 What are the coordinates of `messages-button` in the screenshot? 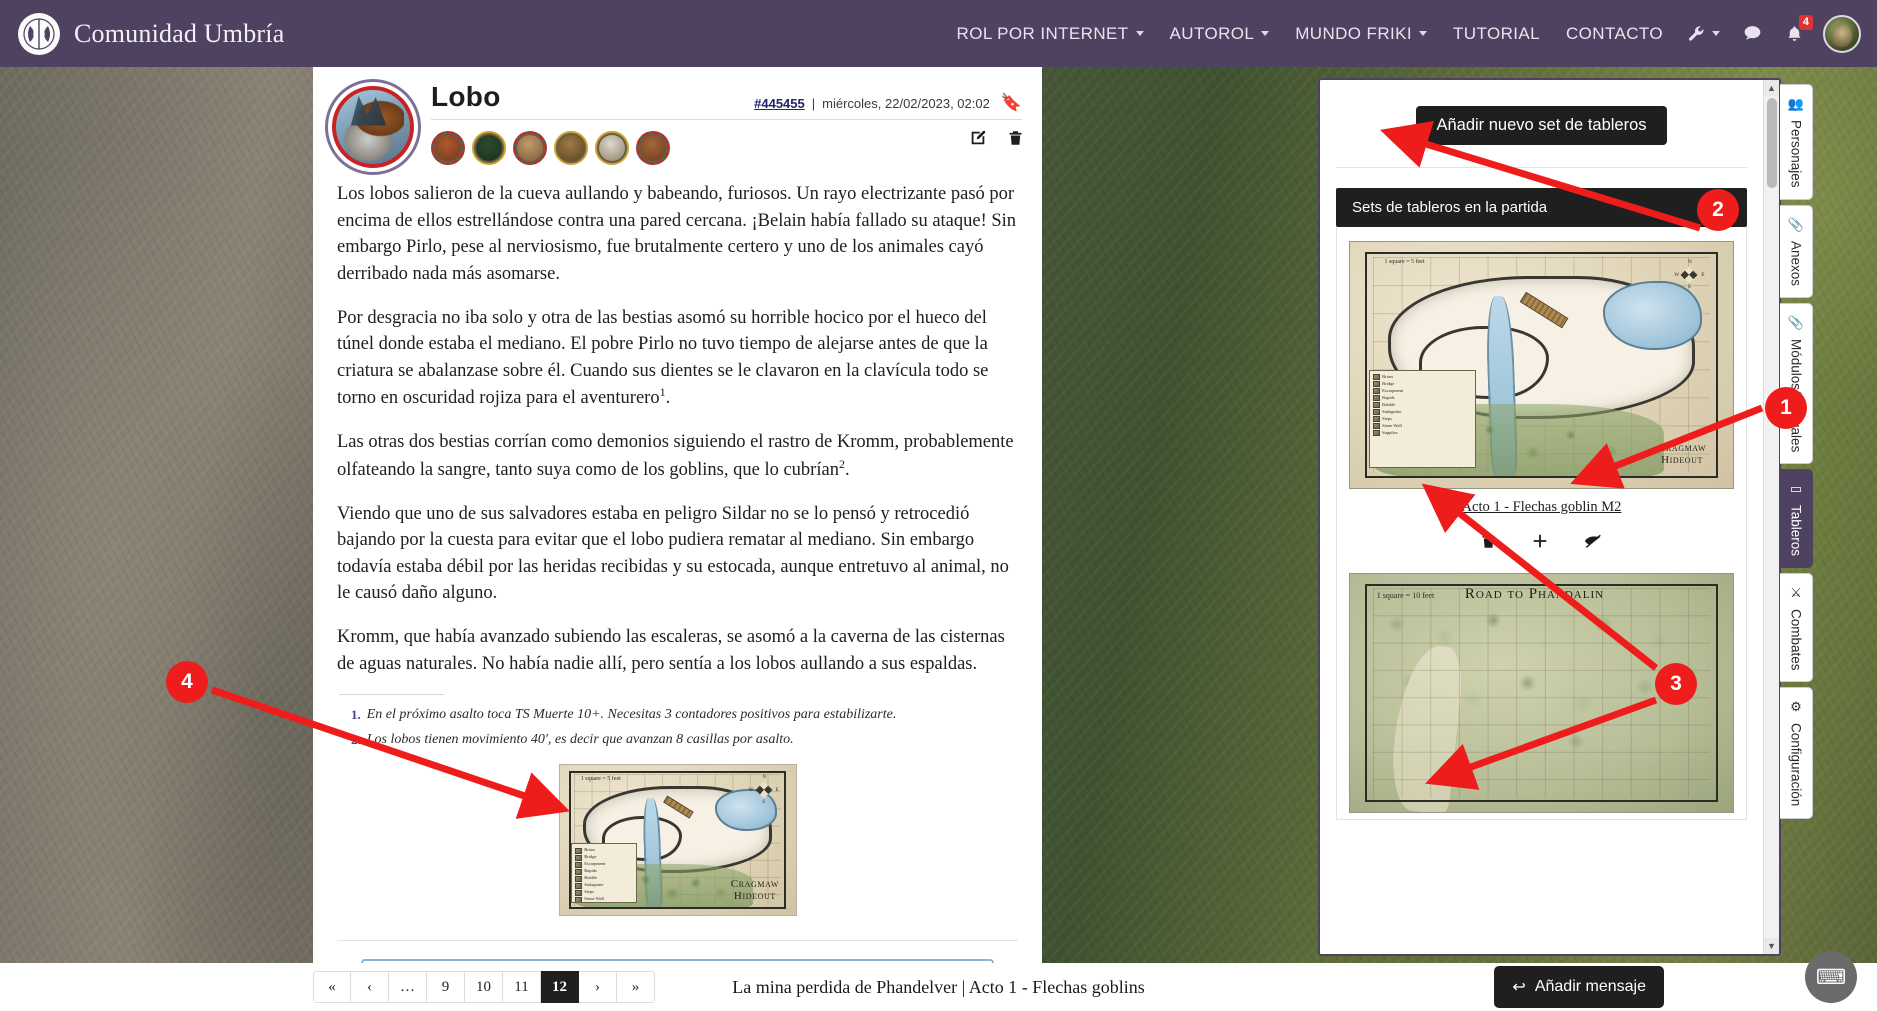 It's located at (1752, 33).